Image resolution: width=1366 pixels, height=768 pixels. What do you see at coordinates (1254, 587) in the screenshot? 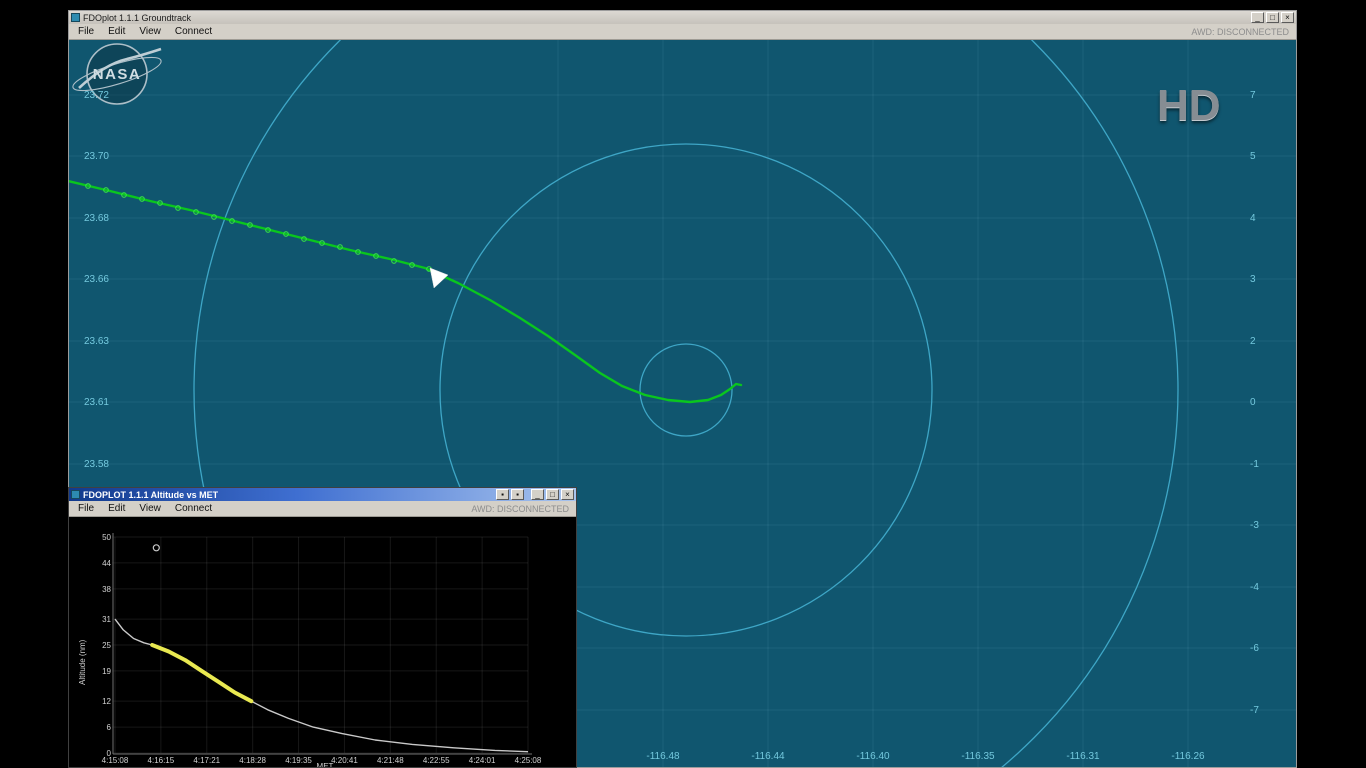
I see `right-axis-tick-label: -4` at bounding box center [1254, 587].